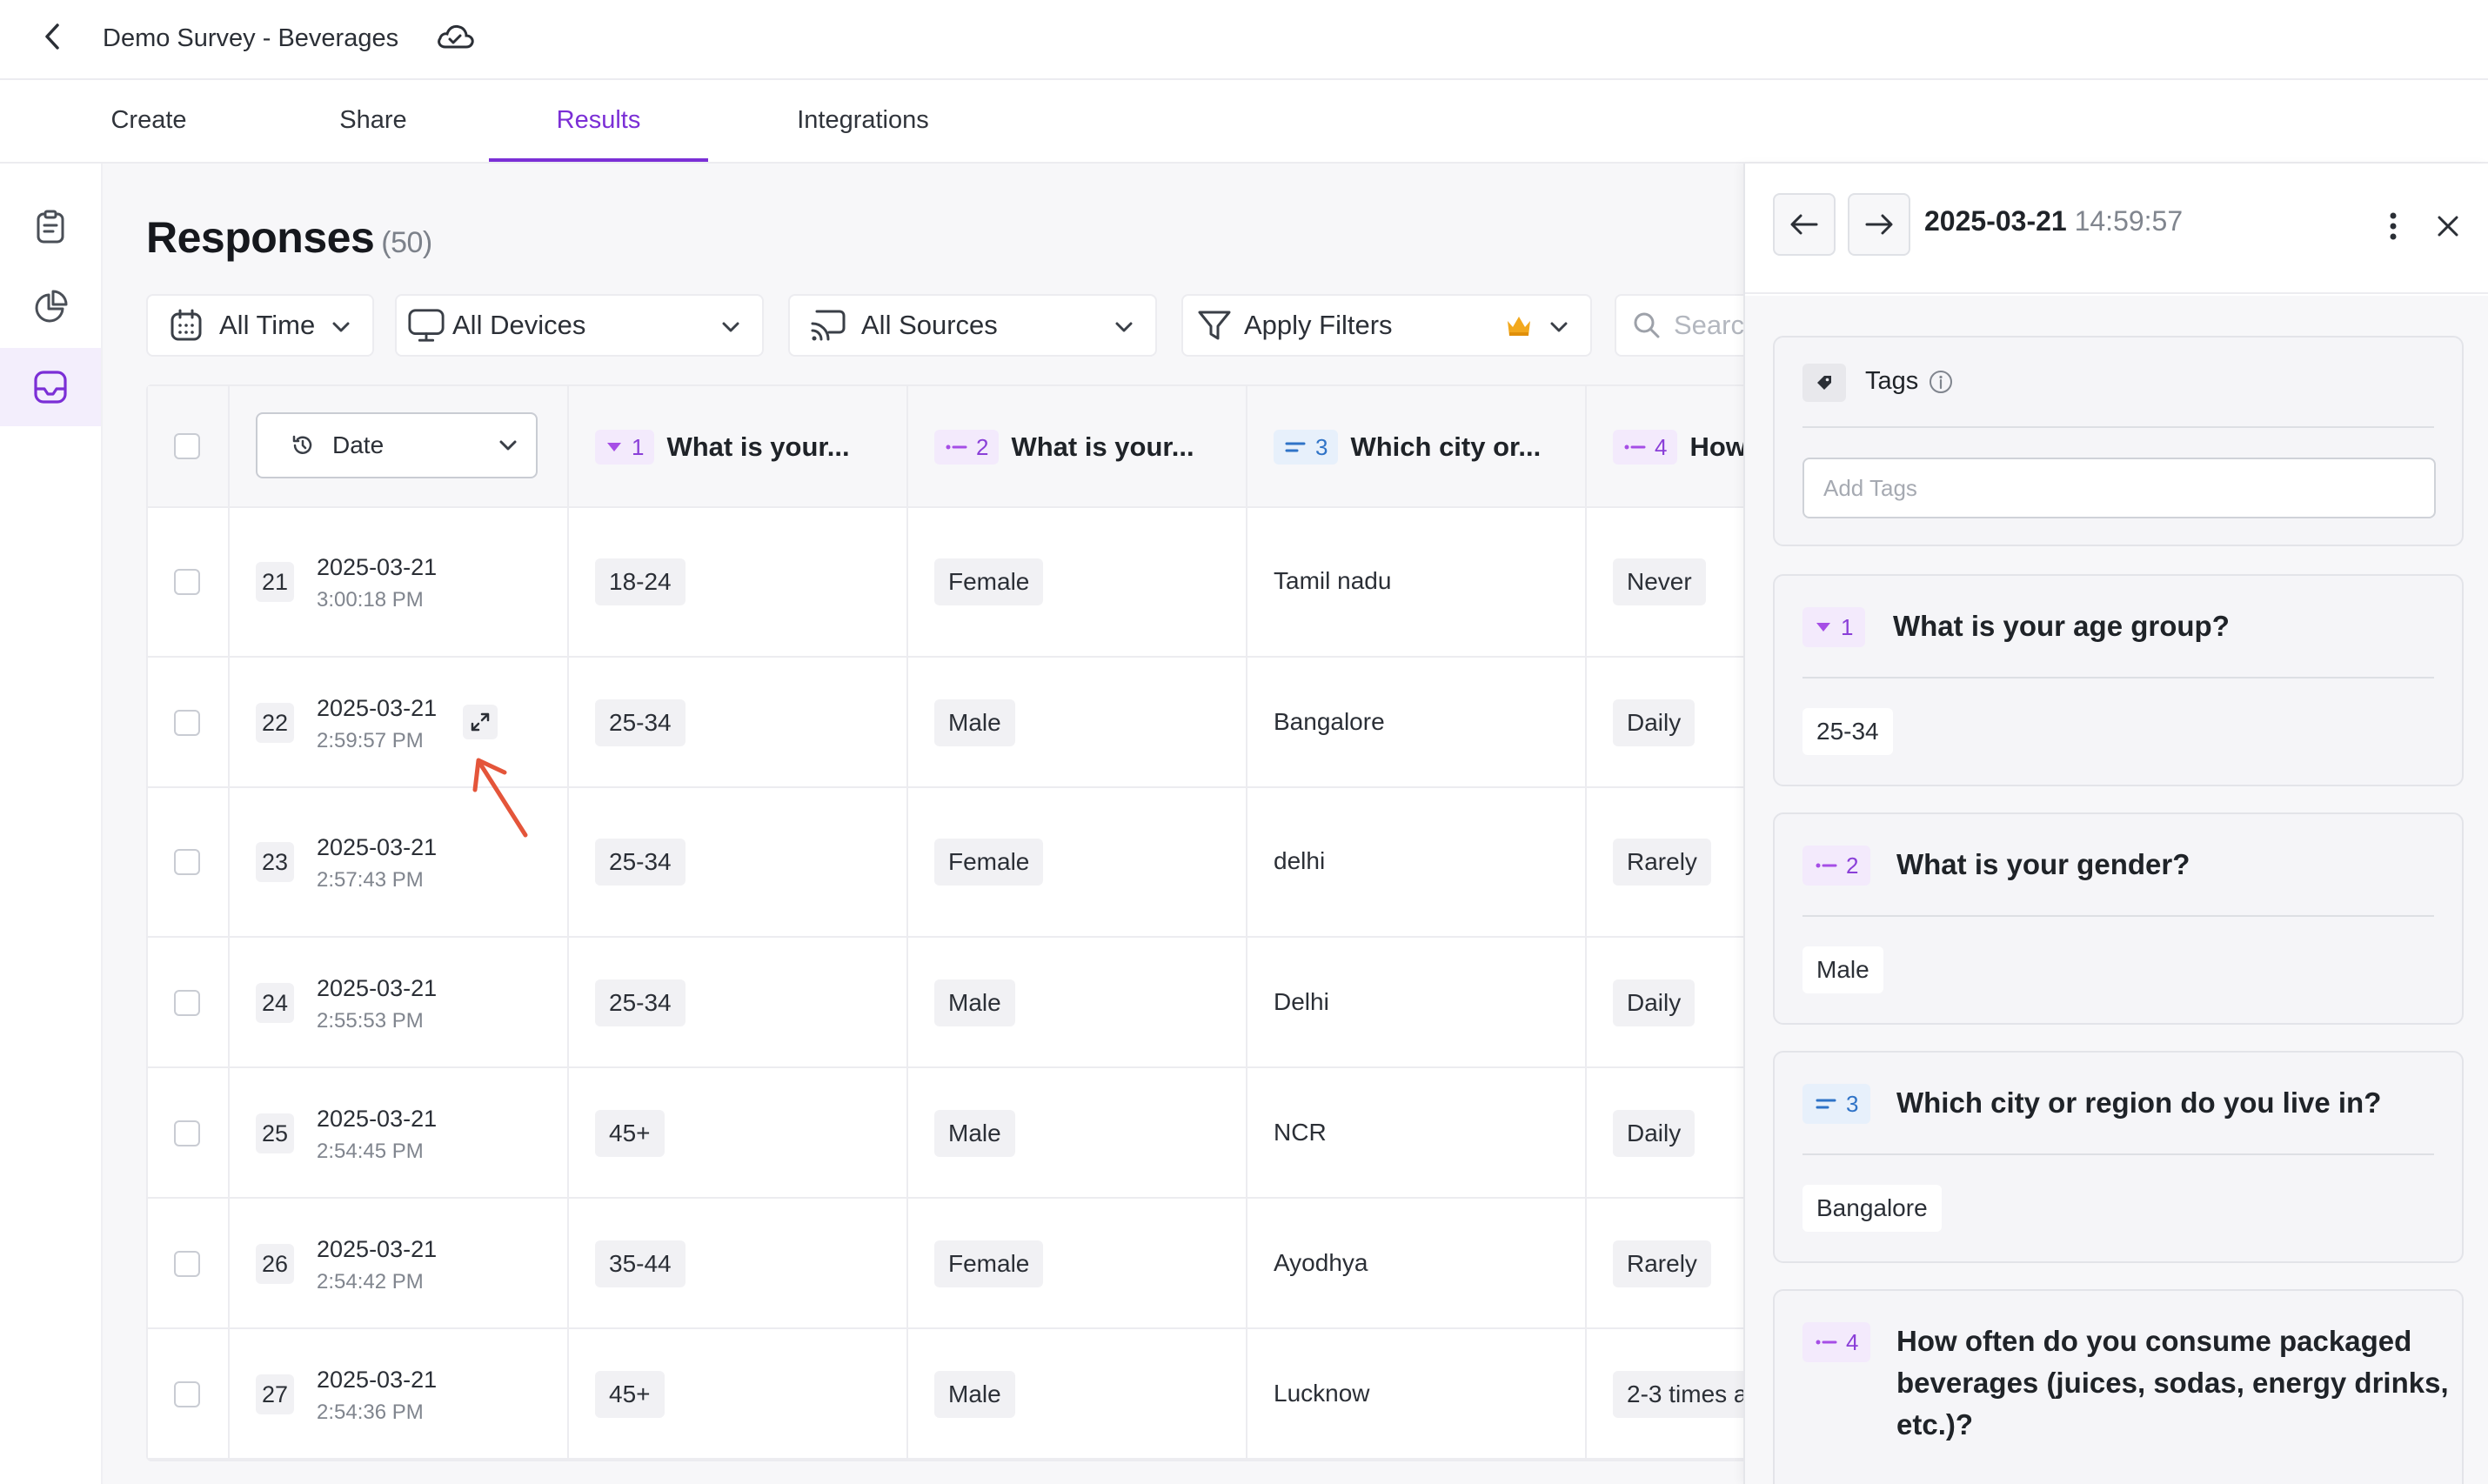 The image size is (2488, 1484). What do you see at coordinates (598, 121) in the screenshot?
I see `tab-results: Results` at bounding box center [598, 121].